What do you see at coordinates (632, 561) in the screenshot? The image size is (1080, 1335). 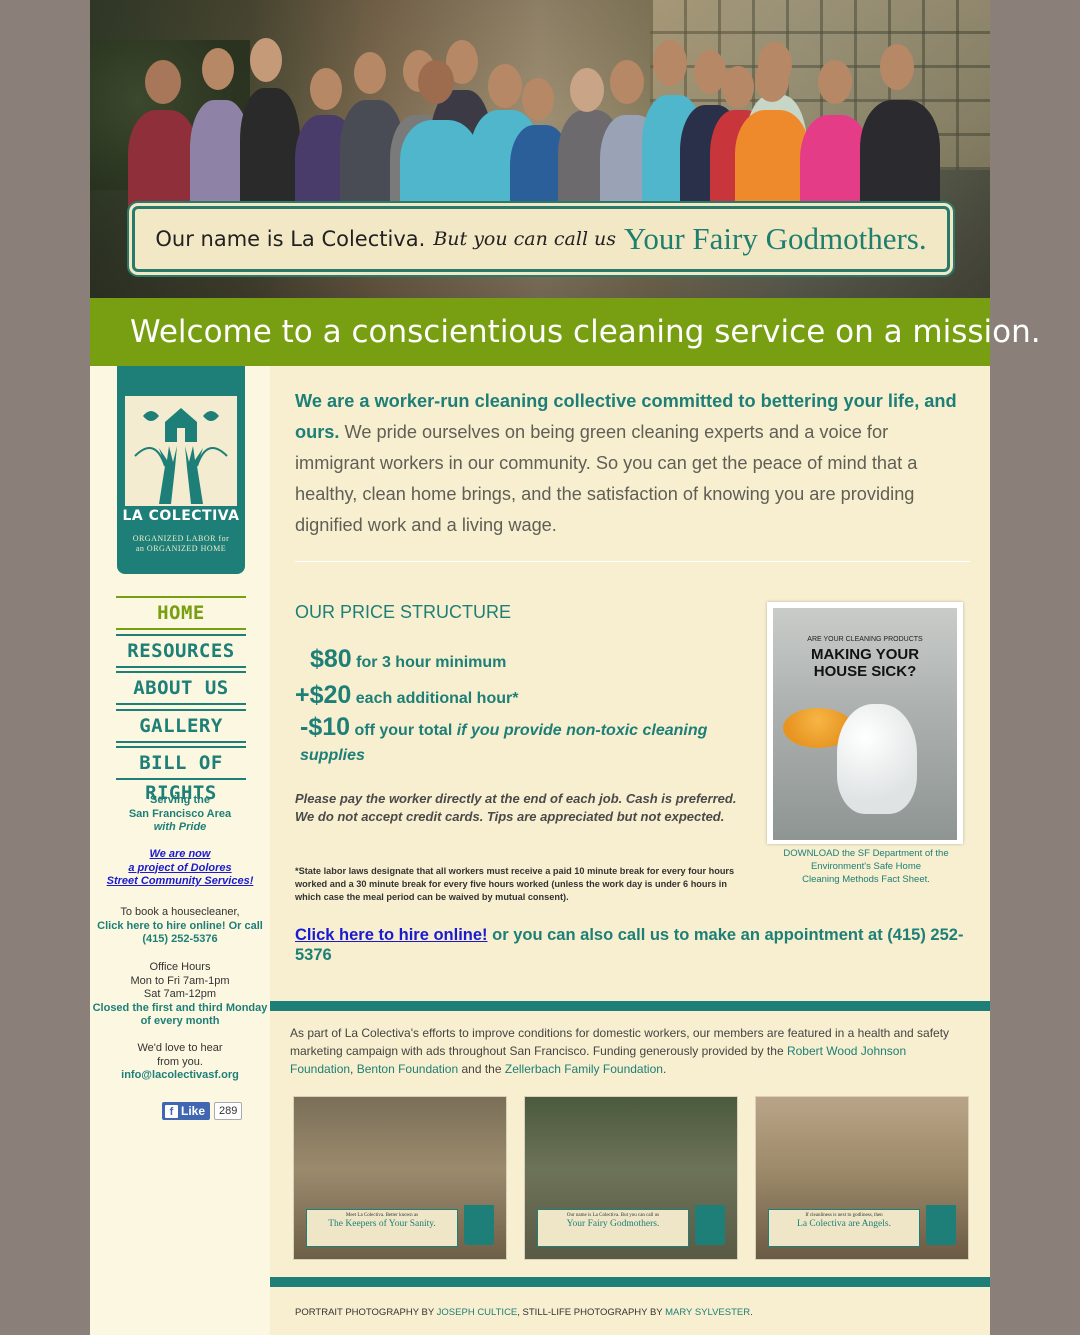 I see `divider` at bounding box center [632, 561].